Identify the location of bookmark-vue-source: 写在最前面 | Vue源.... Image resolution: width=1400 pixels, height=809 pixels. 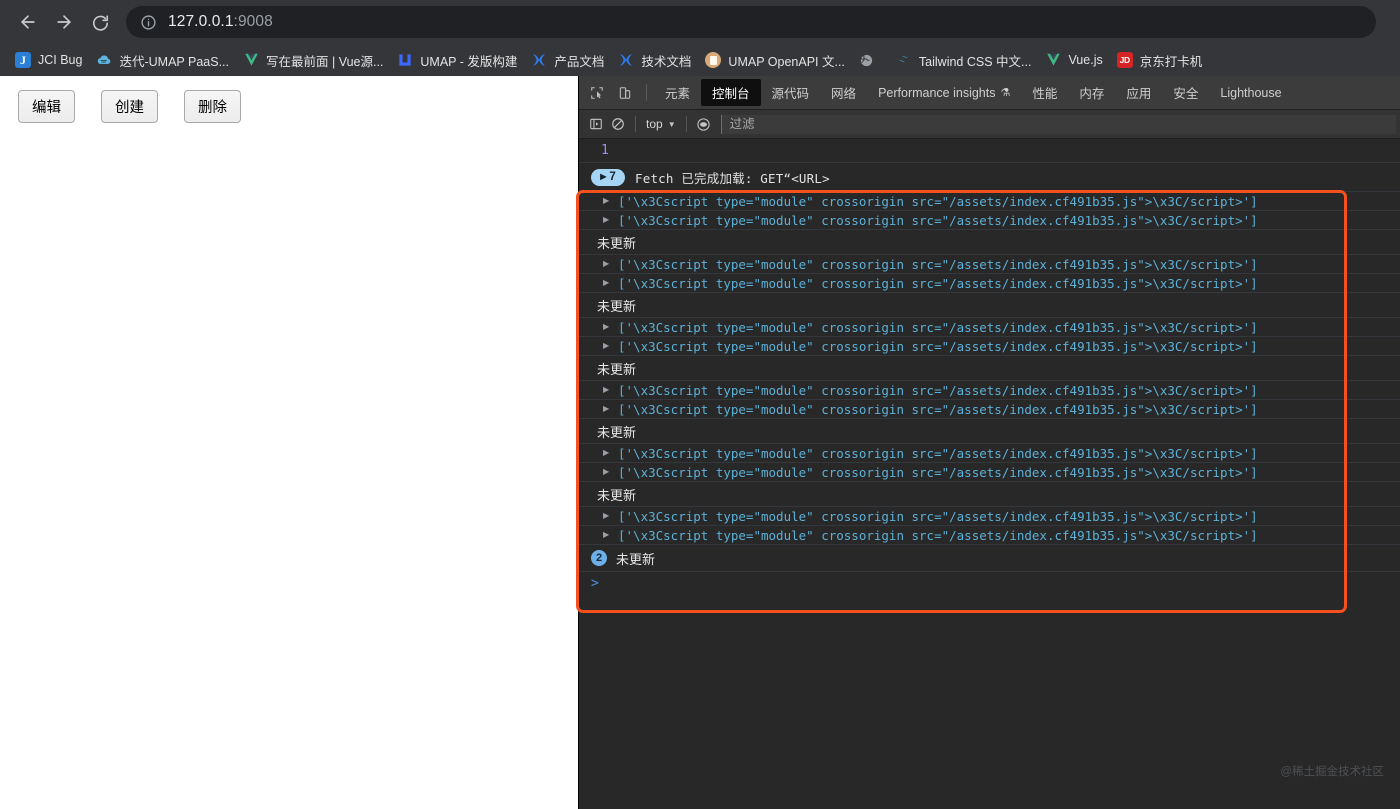
(313, 60).